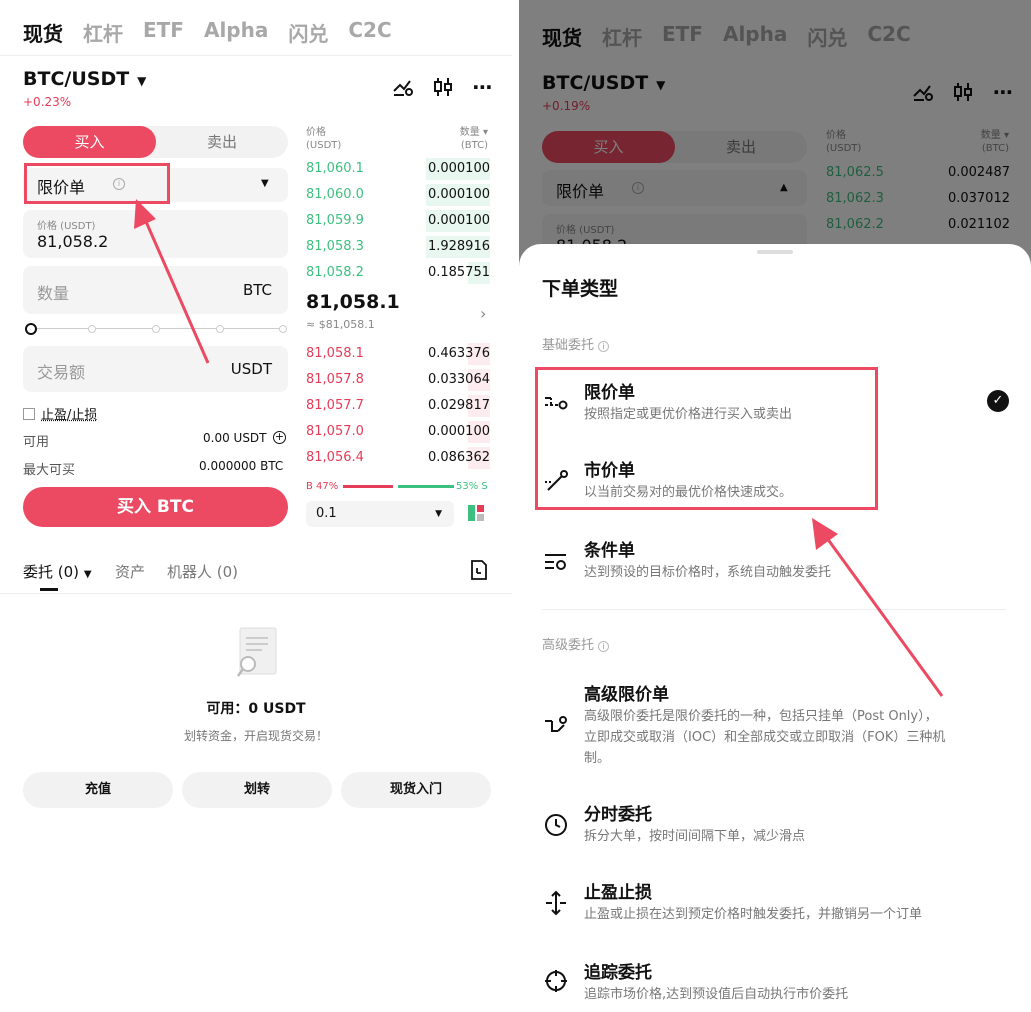 This screenshot has height=1012, width=1031. I want to click on ob-header-price: 价格(USDT), so click(324, 139).